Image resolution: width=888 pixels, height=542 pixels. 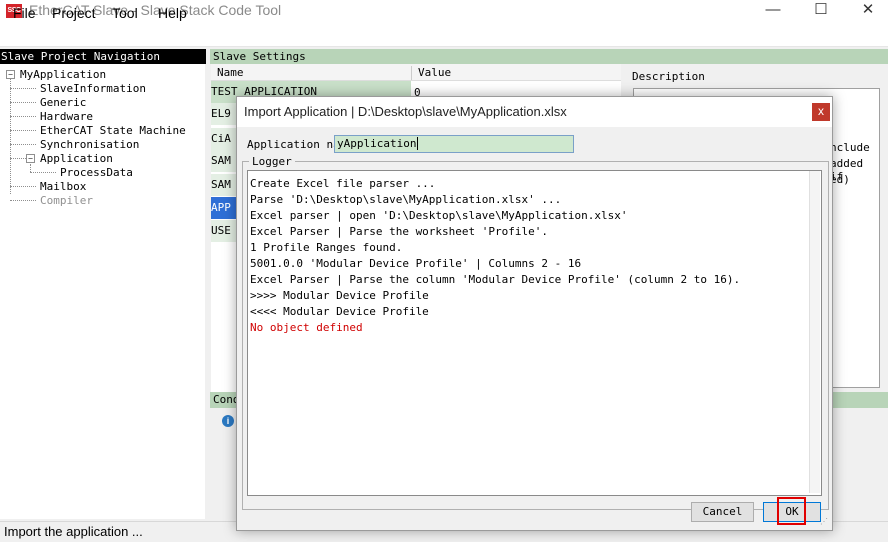 What do you see at coordinates (224, 208) in the screenshot?
I see `settings-row-selected: APP` at bounding box center [224, 208].